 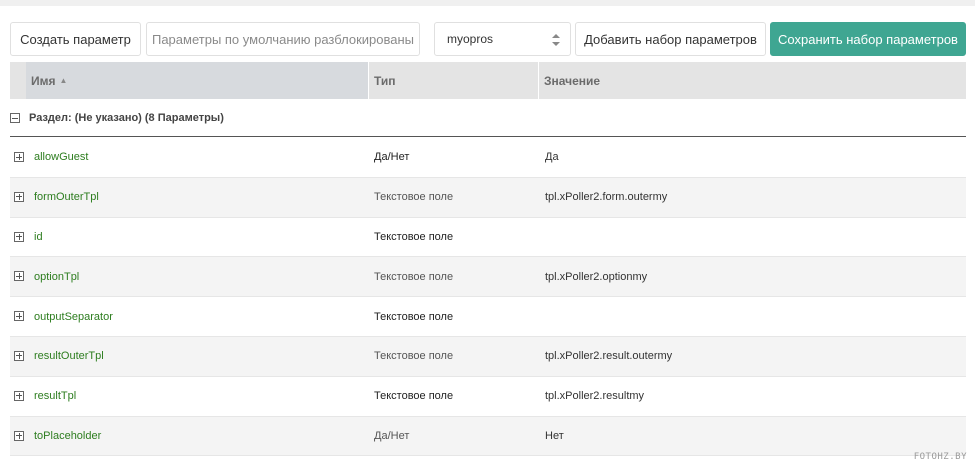 I want to click on param-name: toPlaceholder, so click(x=68, y=435).